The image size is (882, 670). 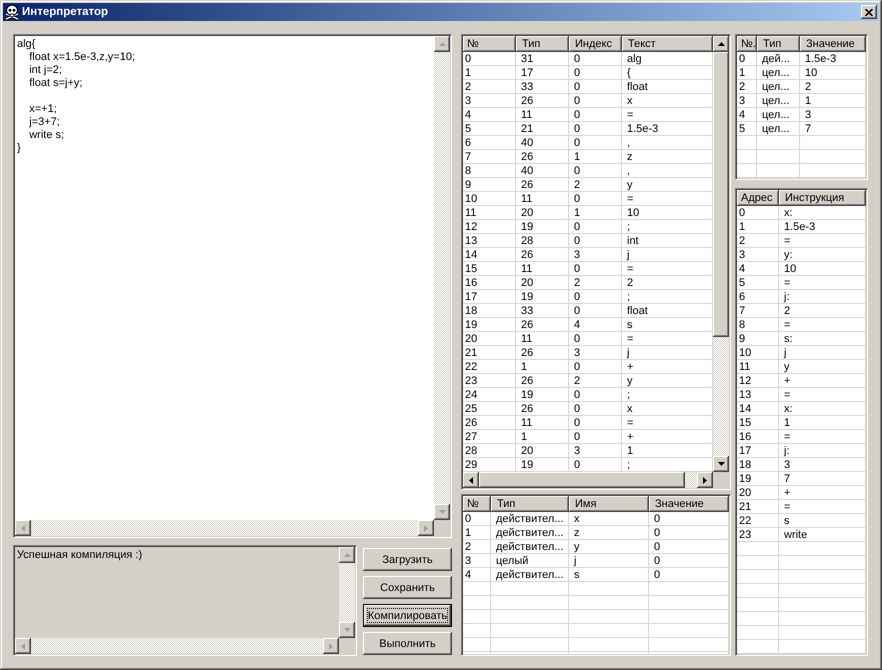 I want to click on load-button: Загрузить, so click(x=407, y=559).